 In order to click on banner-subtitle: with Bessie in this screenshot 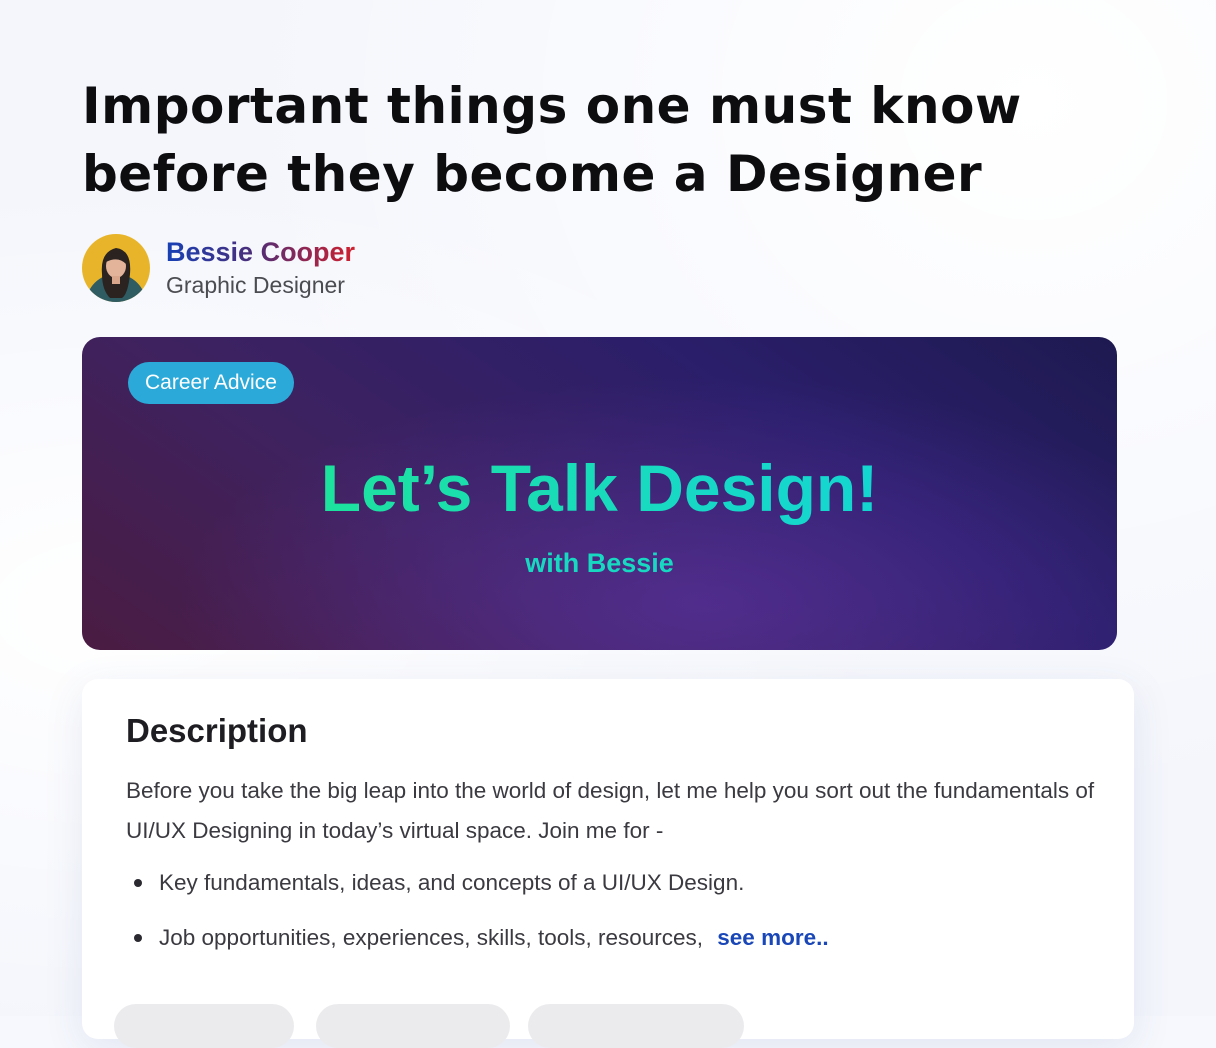, I will do `click(599, 563)`.